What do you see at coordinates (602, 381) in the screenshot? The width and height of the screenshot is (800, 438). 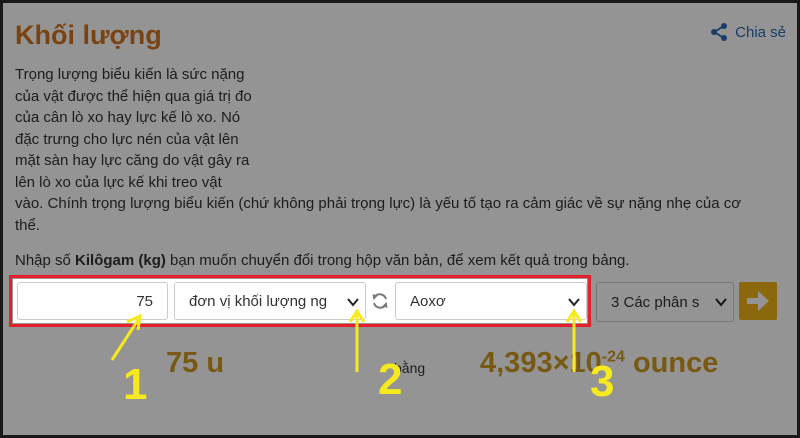 I see `step-marker-3: 3` at bounding box center [602, 381].